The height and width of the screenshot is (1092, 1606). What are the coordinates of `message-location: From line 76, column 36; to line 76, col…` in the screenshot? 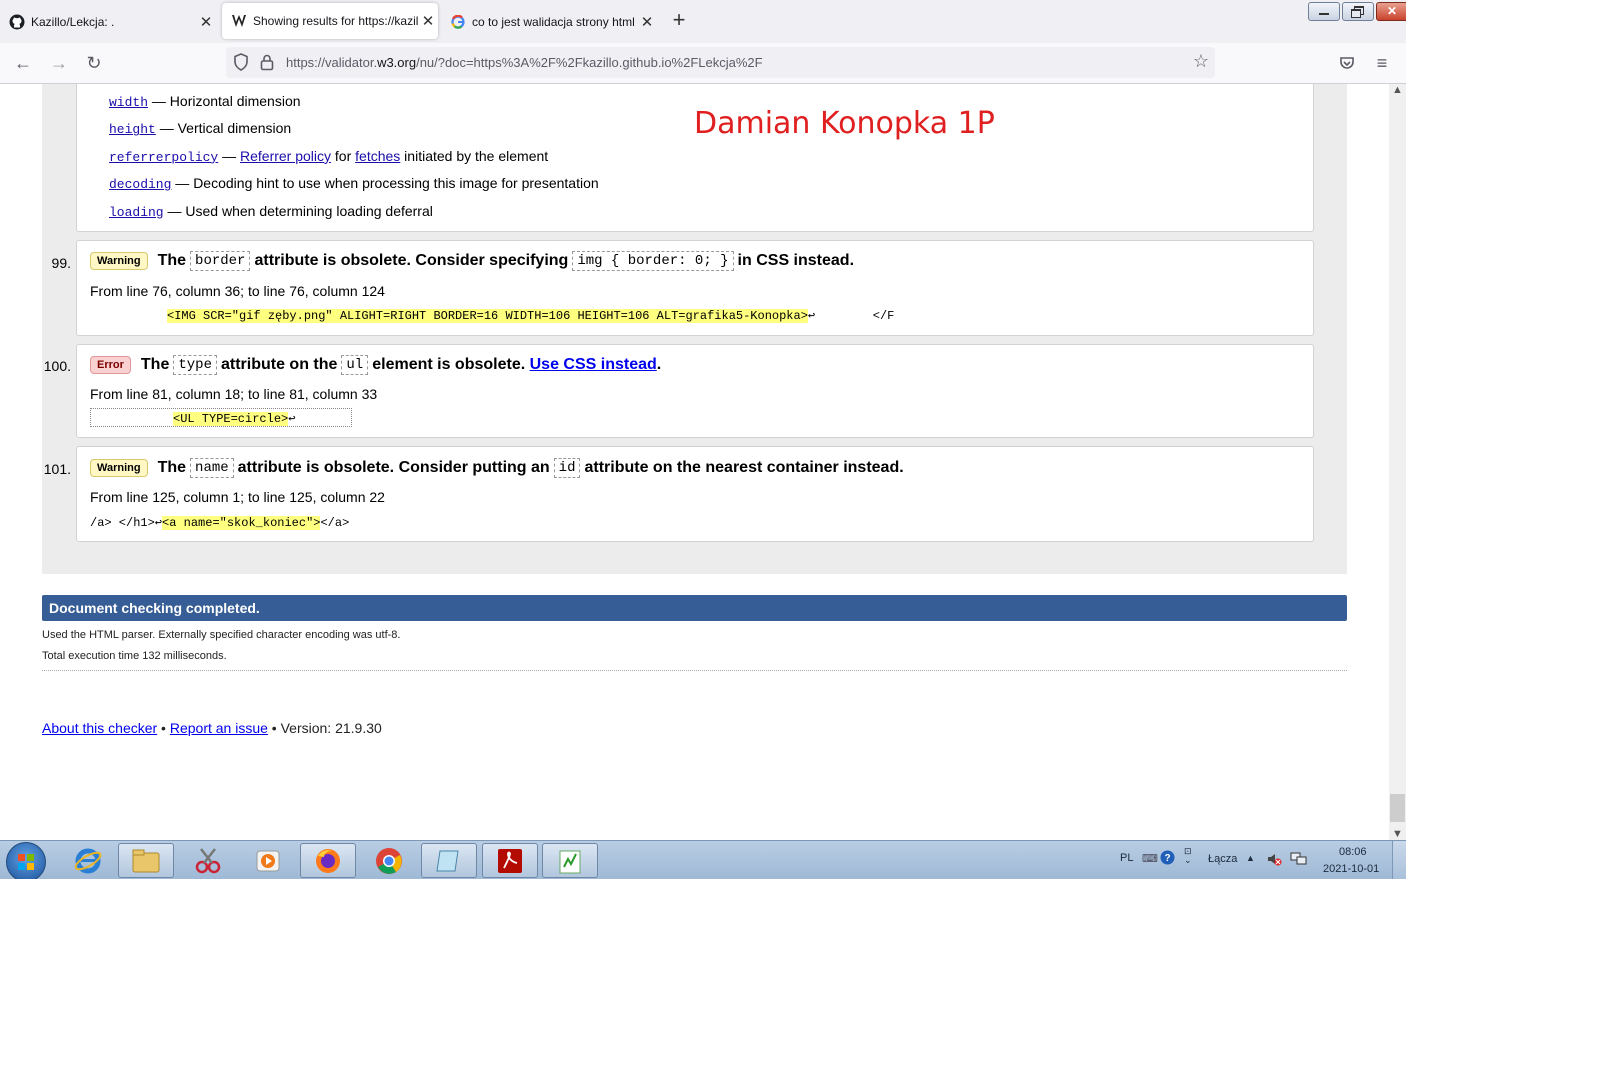 It's located at (237, 291).